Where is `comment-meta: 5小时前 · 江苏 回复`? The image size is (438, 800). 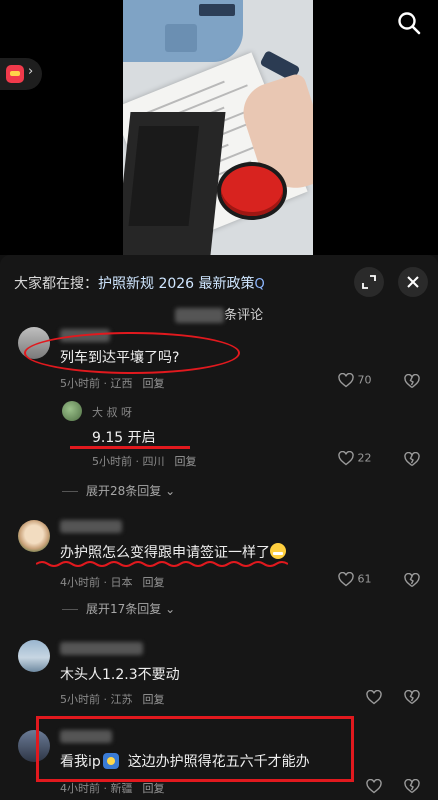
comment-meta: 5小时前 · 江苏 回复 is located at coordinates (112, 699).